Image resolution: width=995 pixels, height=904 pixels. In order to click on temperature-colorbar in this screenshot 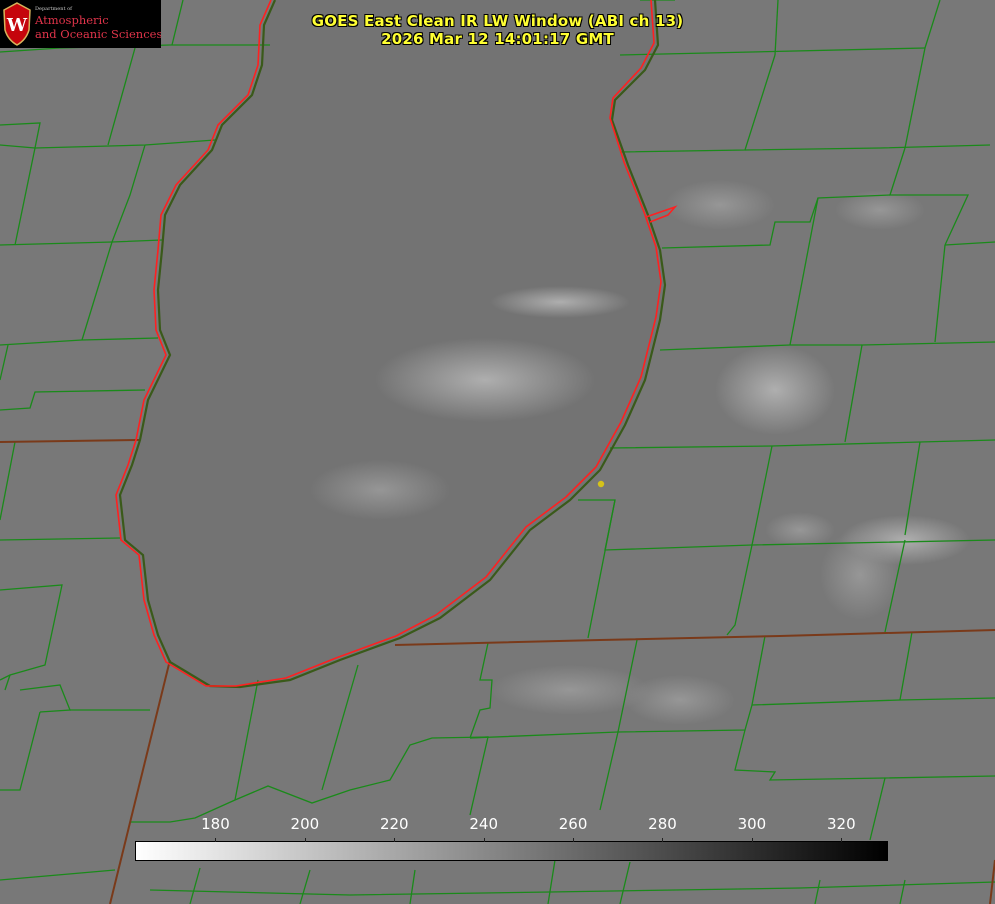, I will do `click(511, 851)`.